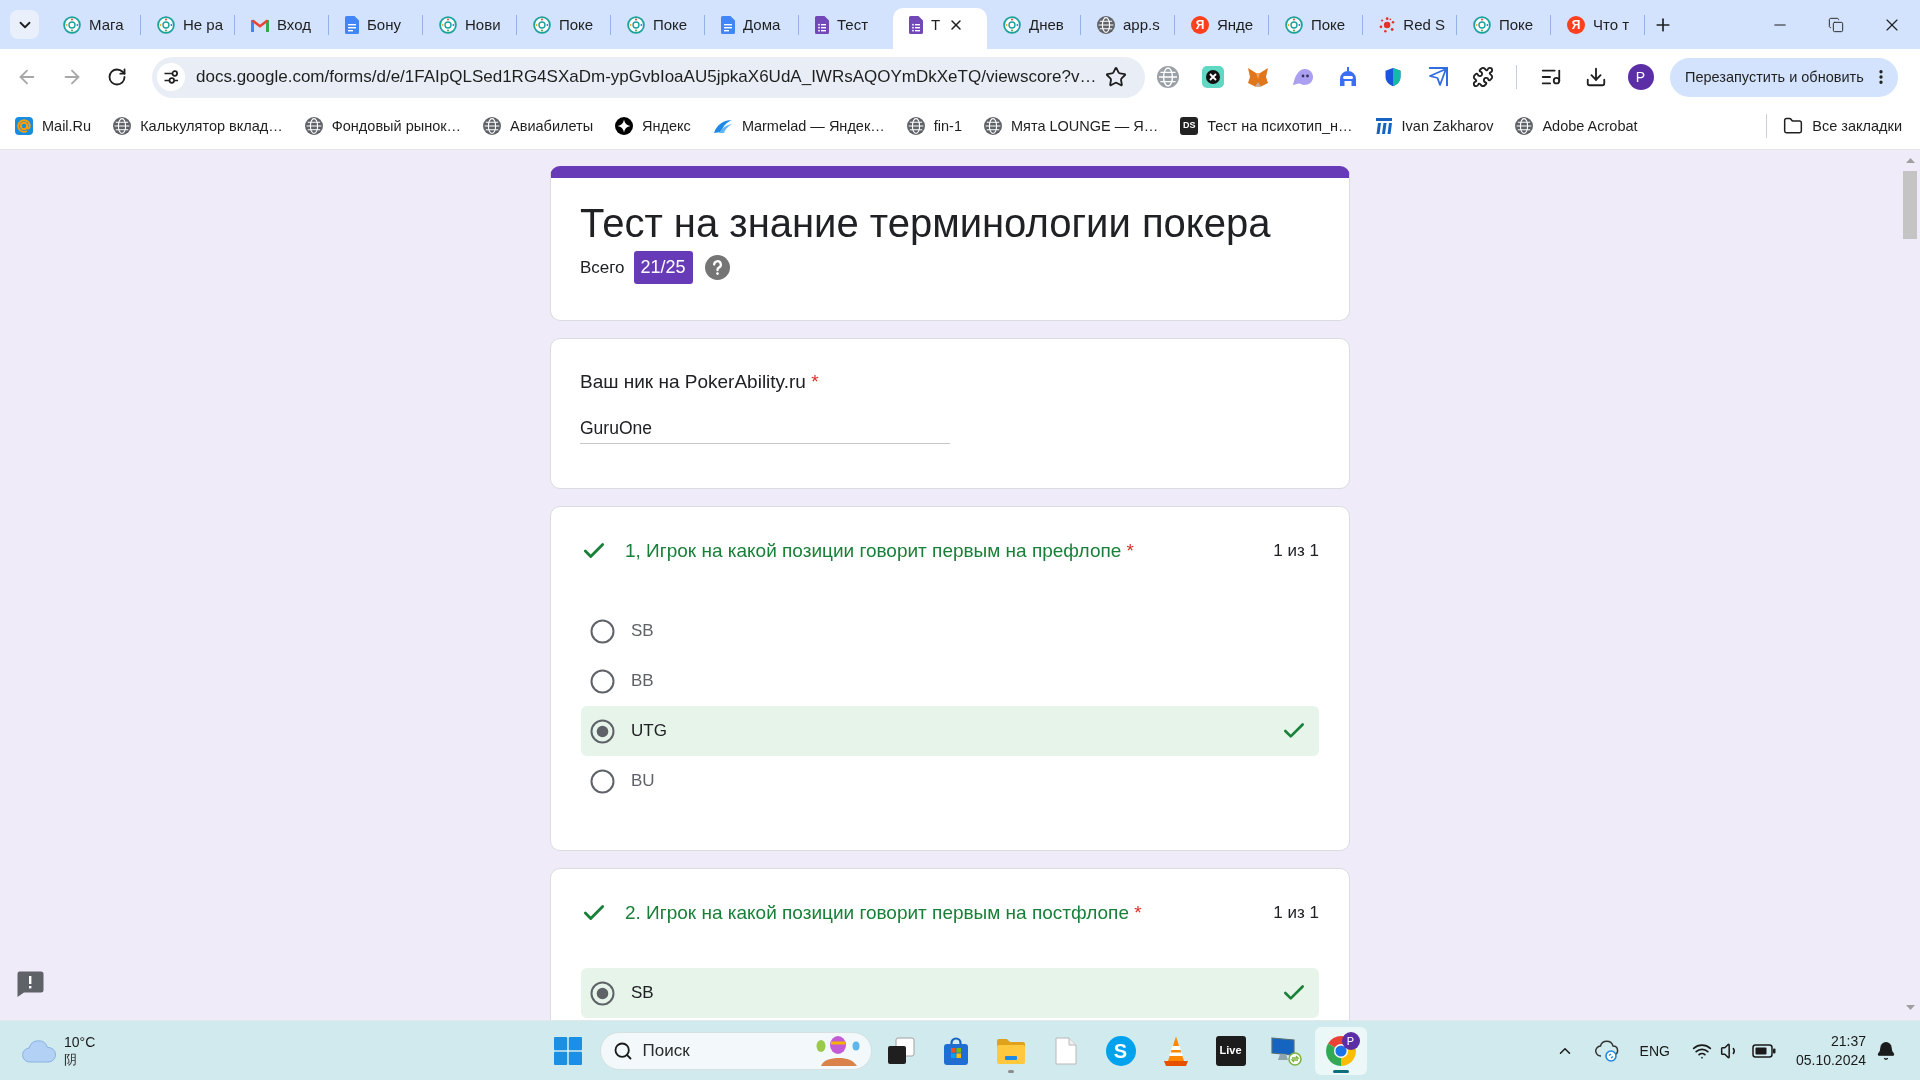  What do you see at coordinates (1230, 1050) in the screenshot?
I see `text-logo: Live` at bounding box center [1230, 1050].